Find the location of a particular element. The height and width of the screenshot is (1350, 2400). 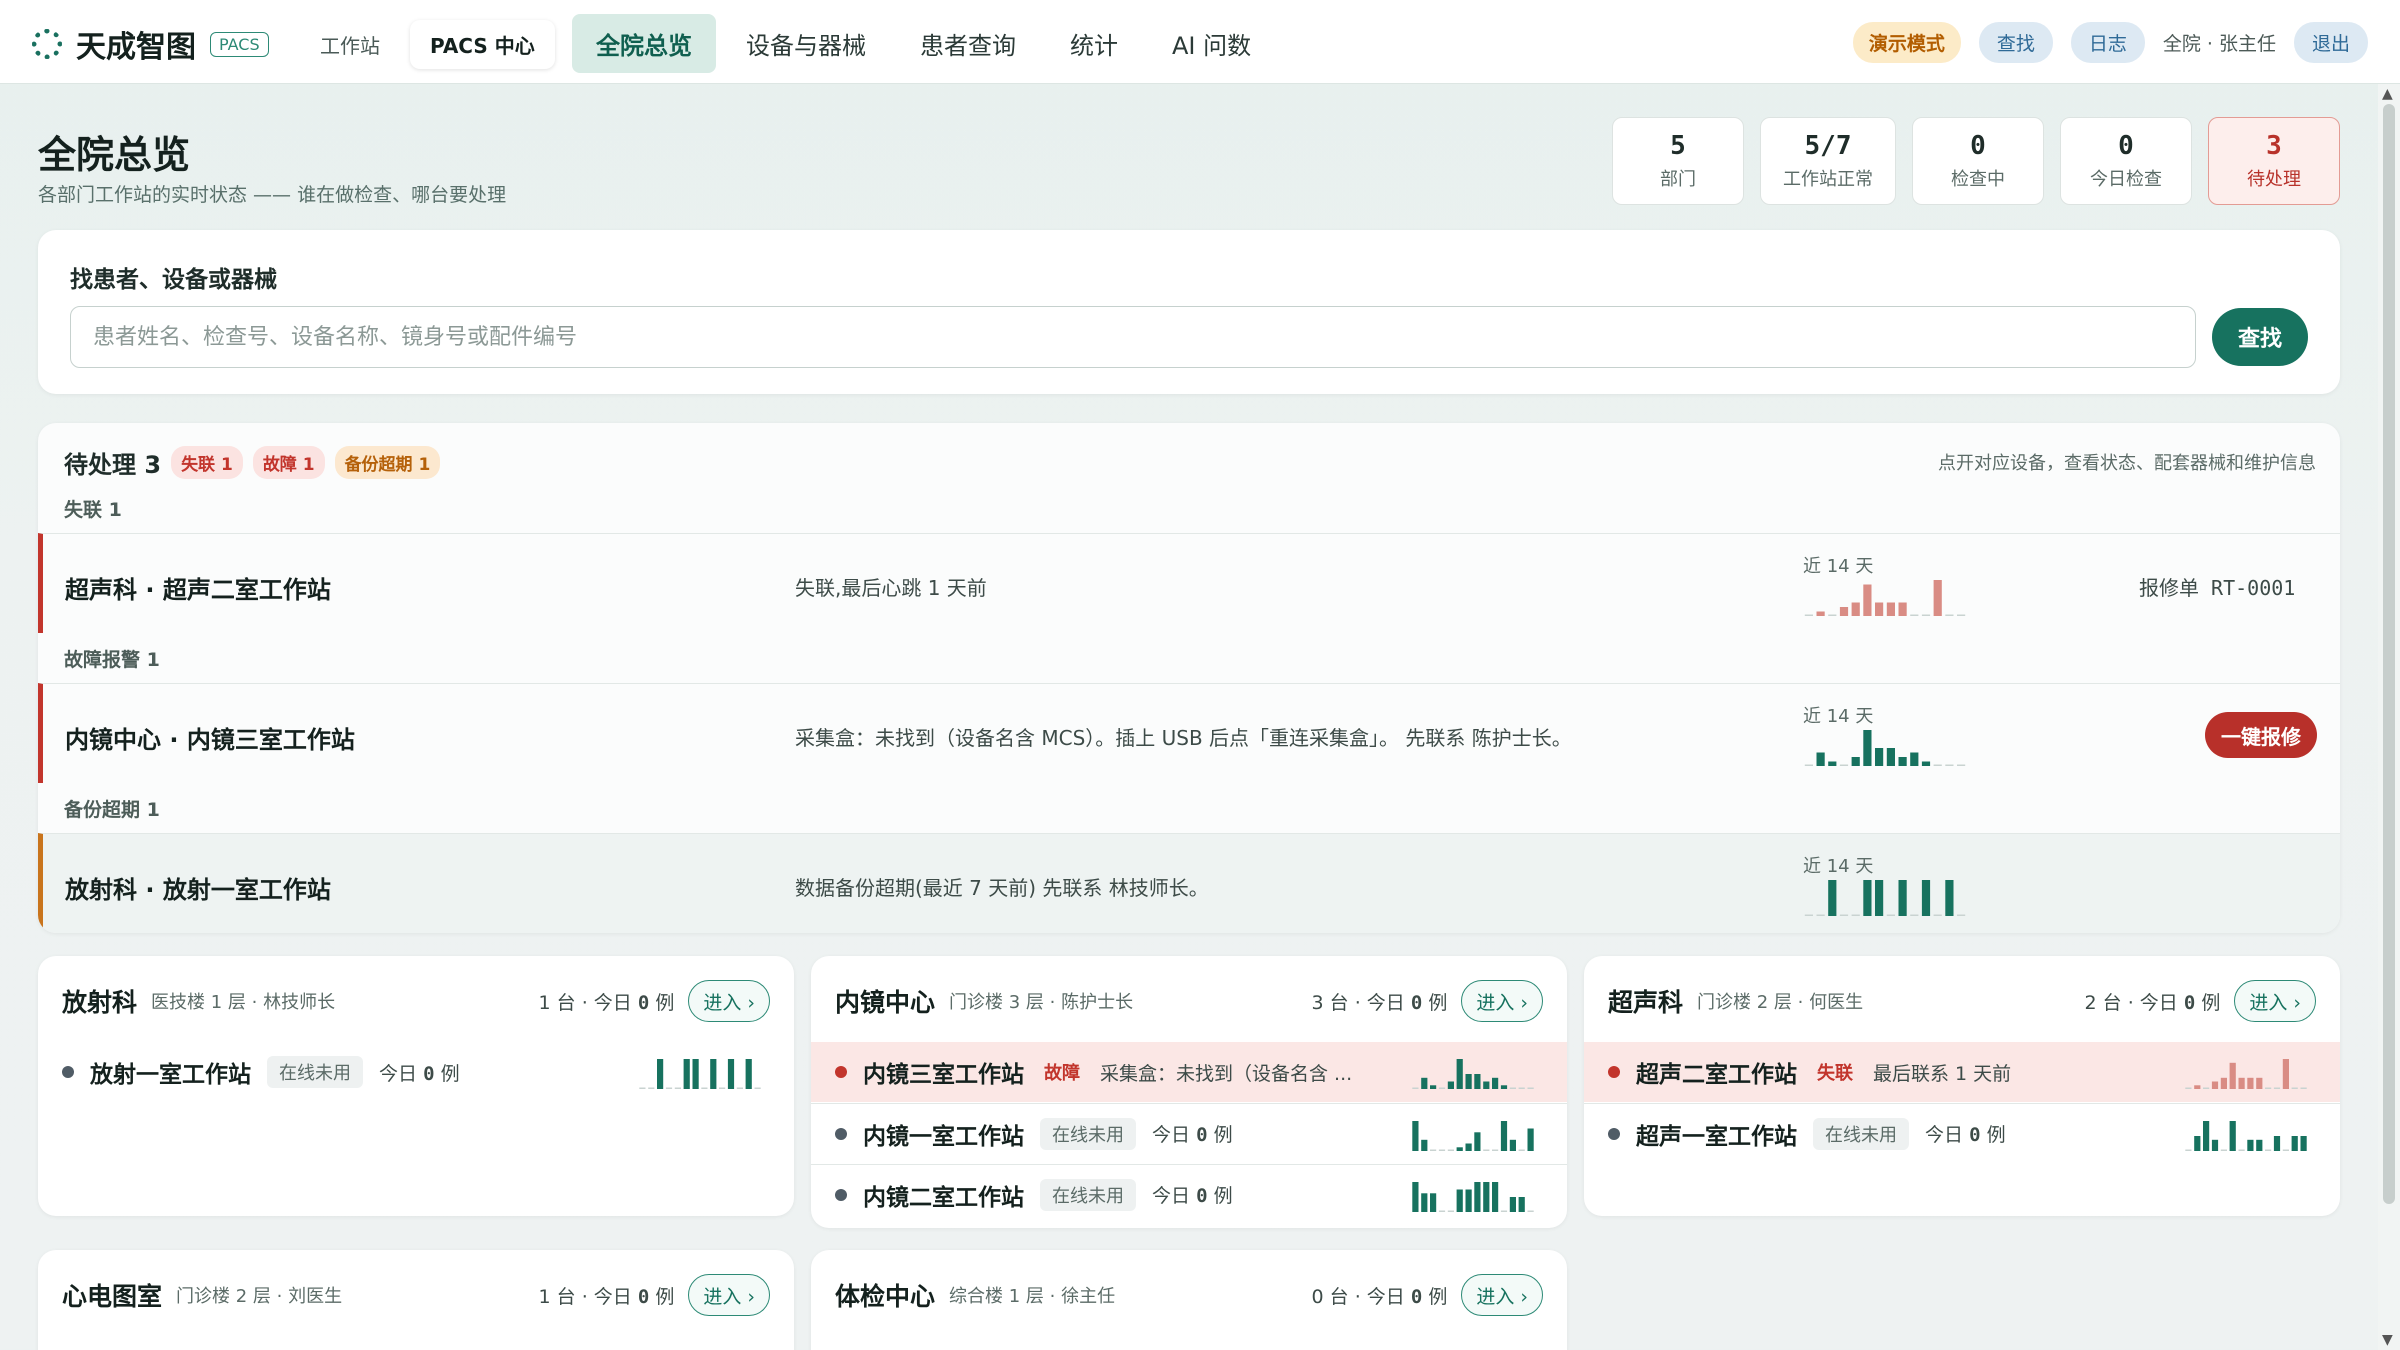

chip-offline: 失联 1 is located at coordinates (207, 462).